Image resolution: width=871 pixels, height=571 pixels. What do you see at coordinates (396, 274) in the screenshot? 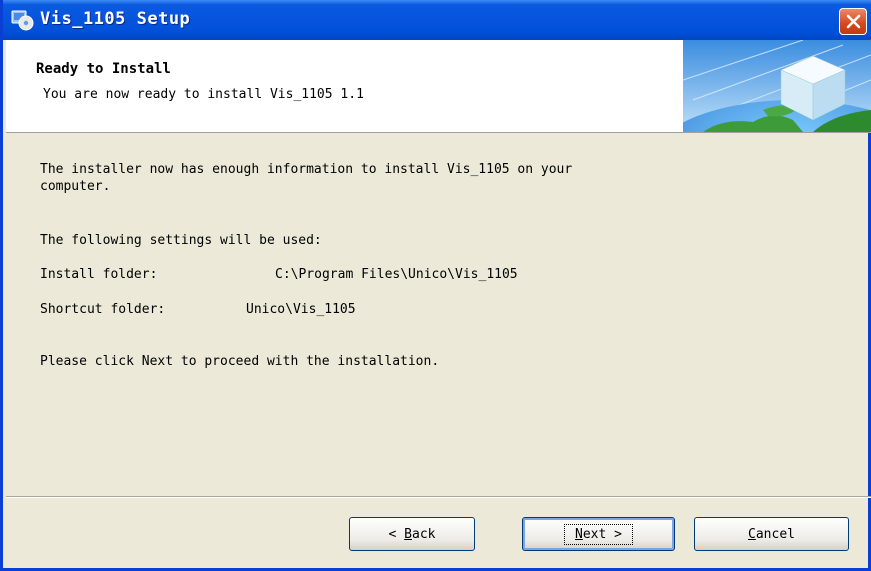
I see `install-folder-value: C:\Program Files\Unico\Vis_1105` at bounding box center [396, 274].